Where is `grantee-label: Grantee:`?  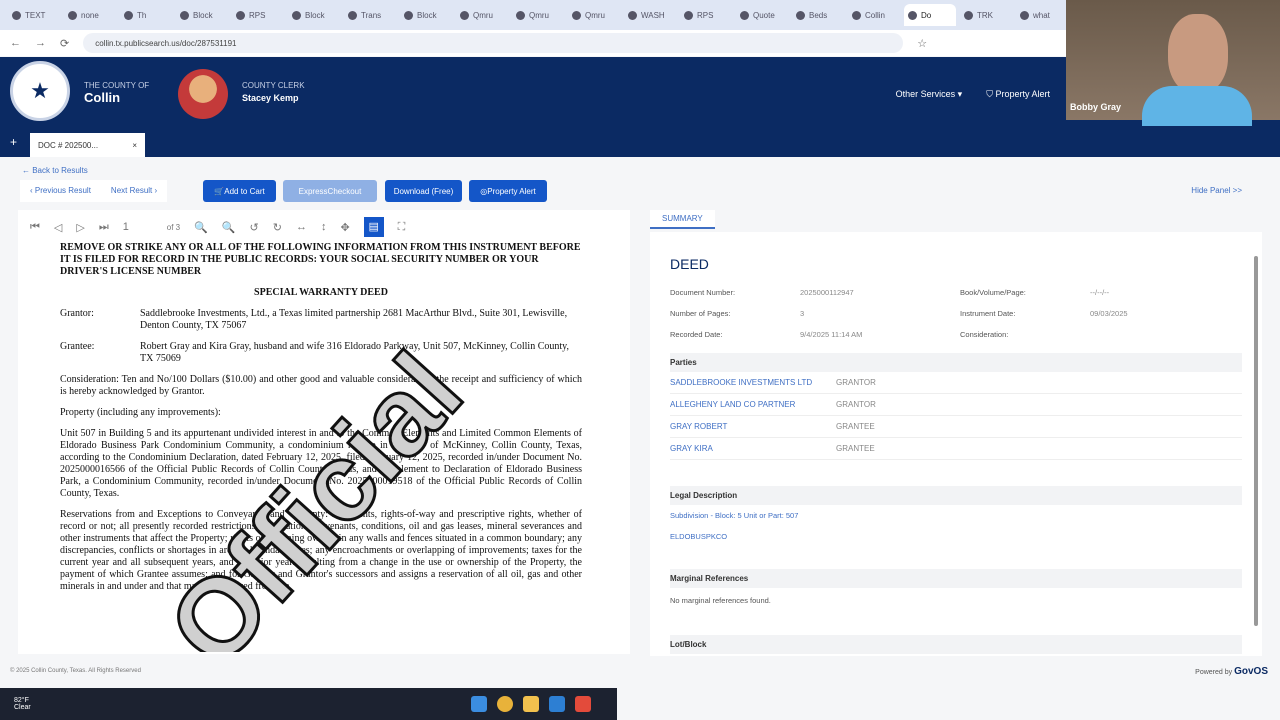 grantee-label: Grantee: is located at coordinates (77, 346).